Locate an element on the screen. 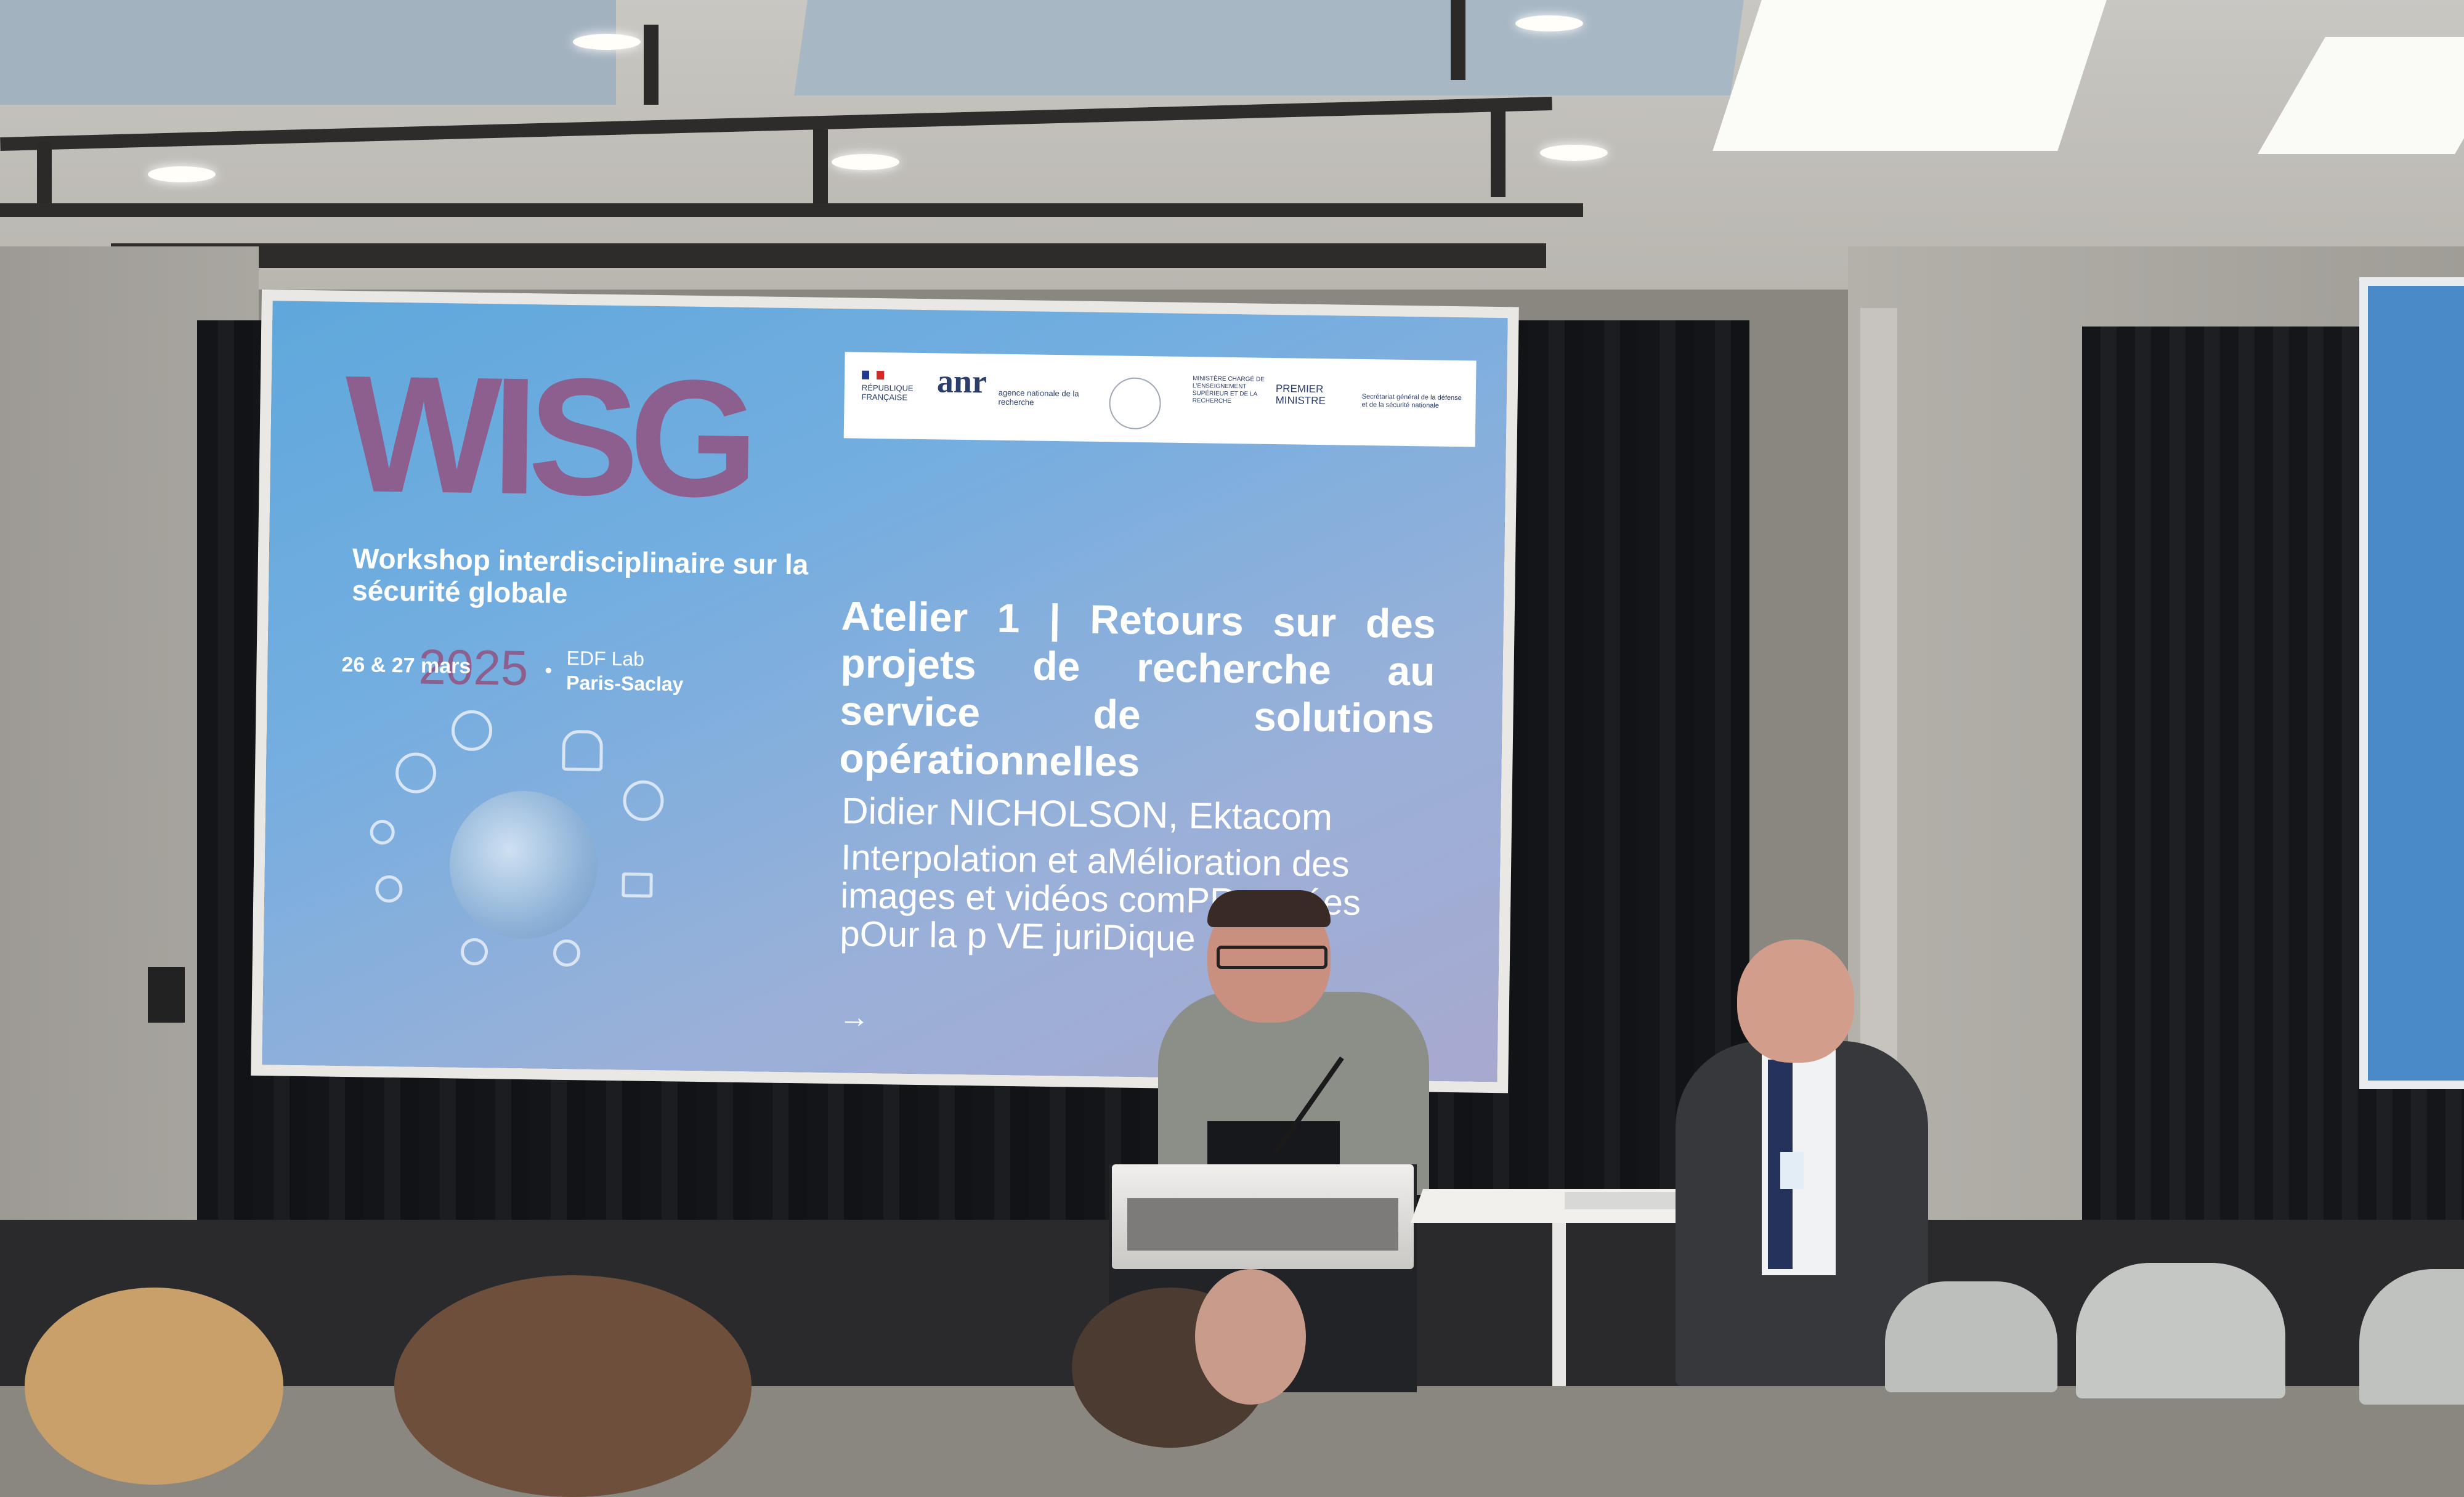  event-date: 26 & 27 mars is located at coordinates (406, 665).